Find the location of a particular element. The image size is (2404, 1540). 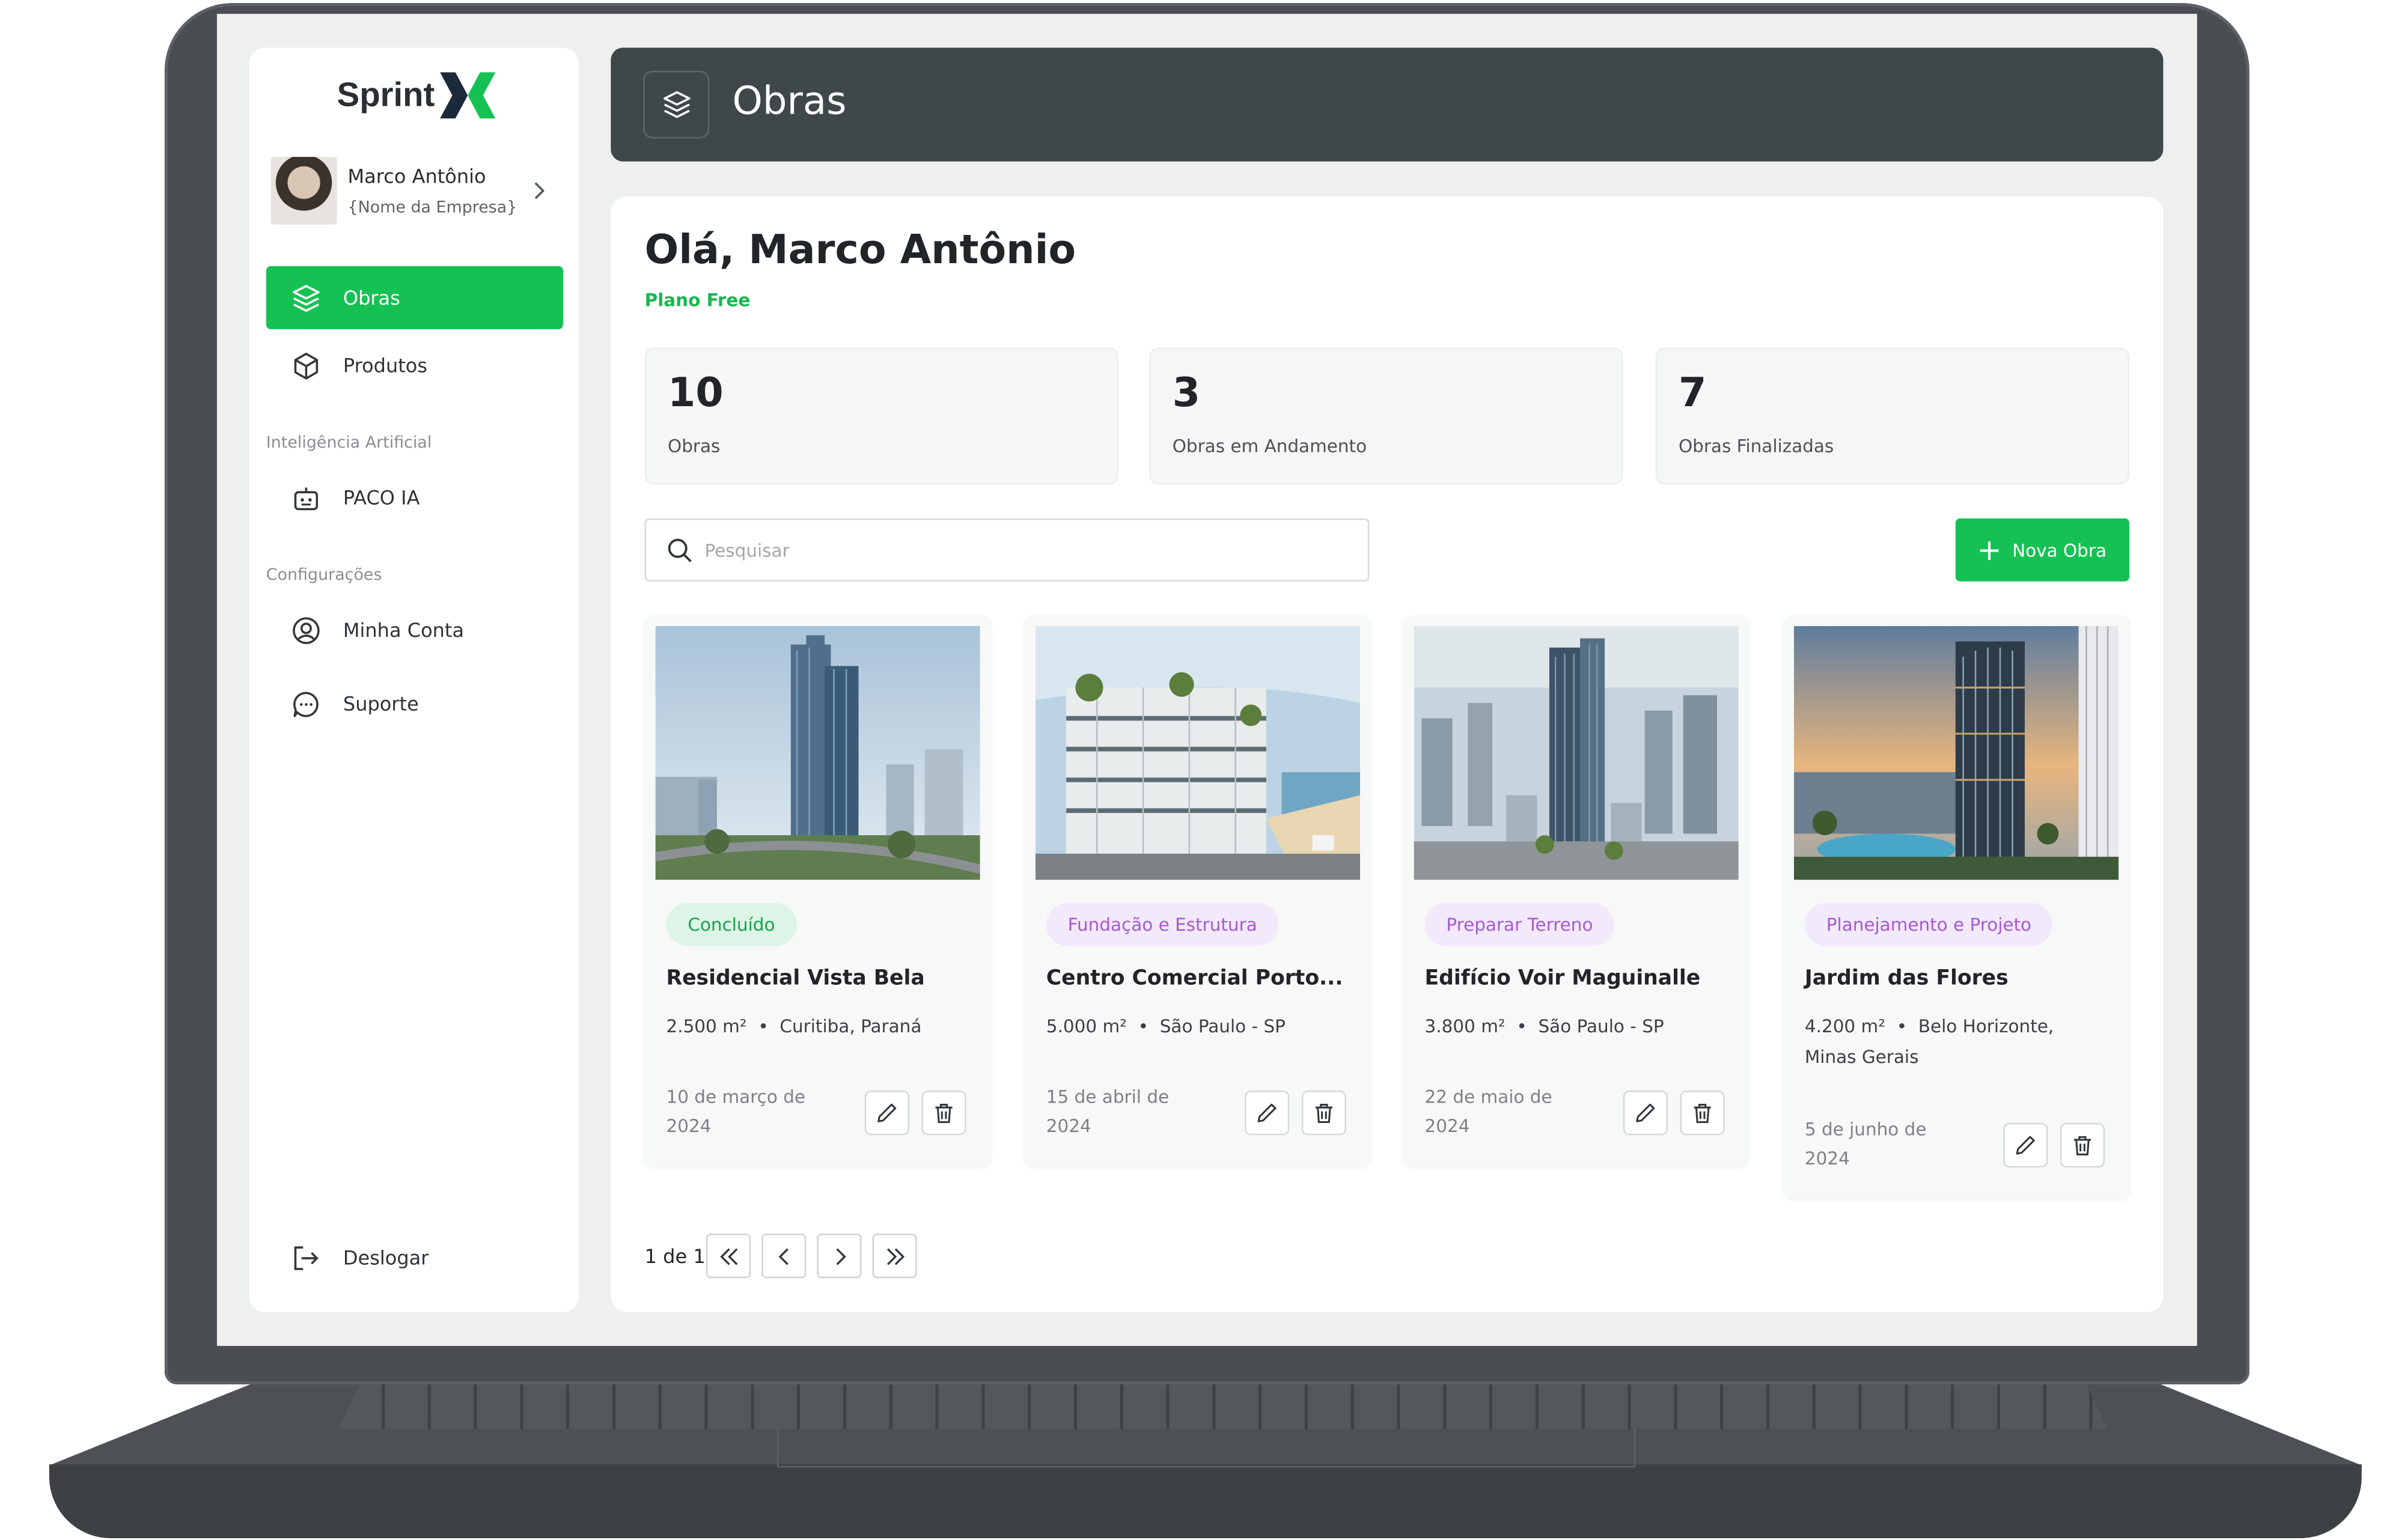

section-label-ai: Inteligência Artificial is located at coordinates (349, 442).